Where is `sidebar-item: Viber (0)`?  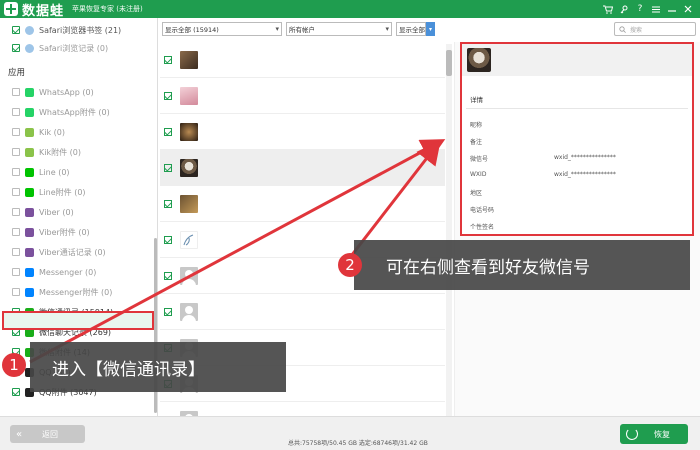 sidebar-item: Viber (0) is located at coordinates (75, 212).